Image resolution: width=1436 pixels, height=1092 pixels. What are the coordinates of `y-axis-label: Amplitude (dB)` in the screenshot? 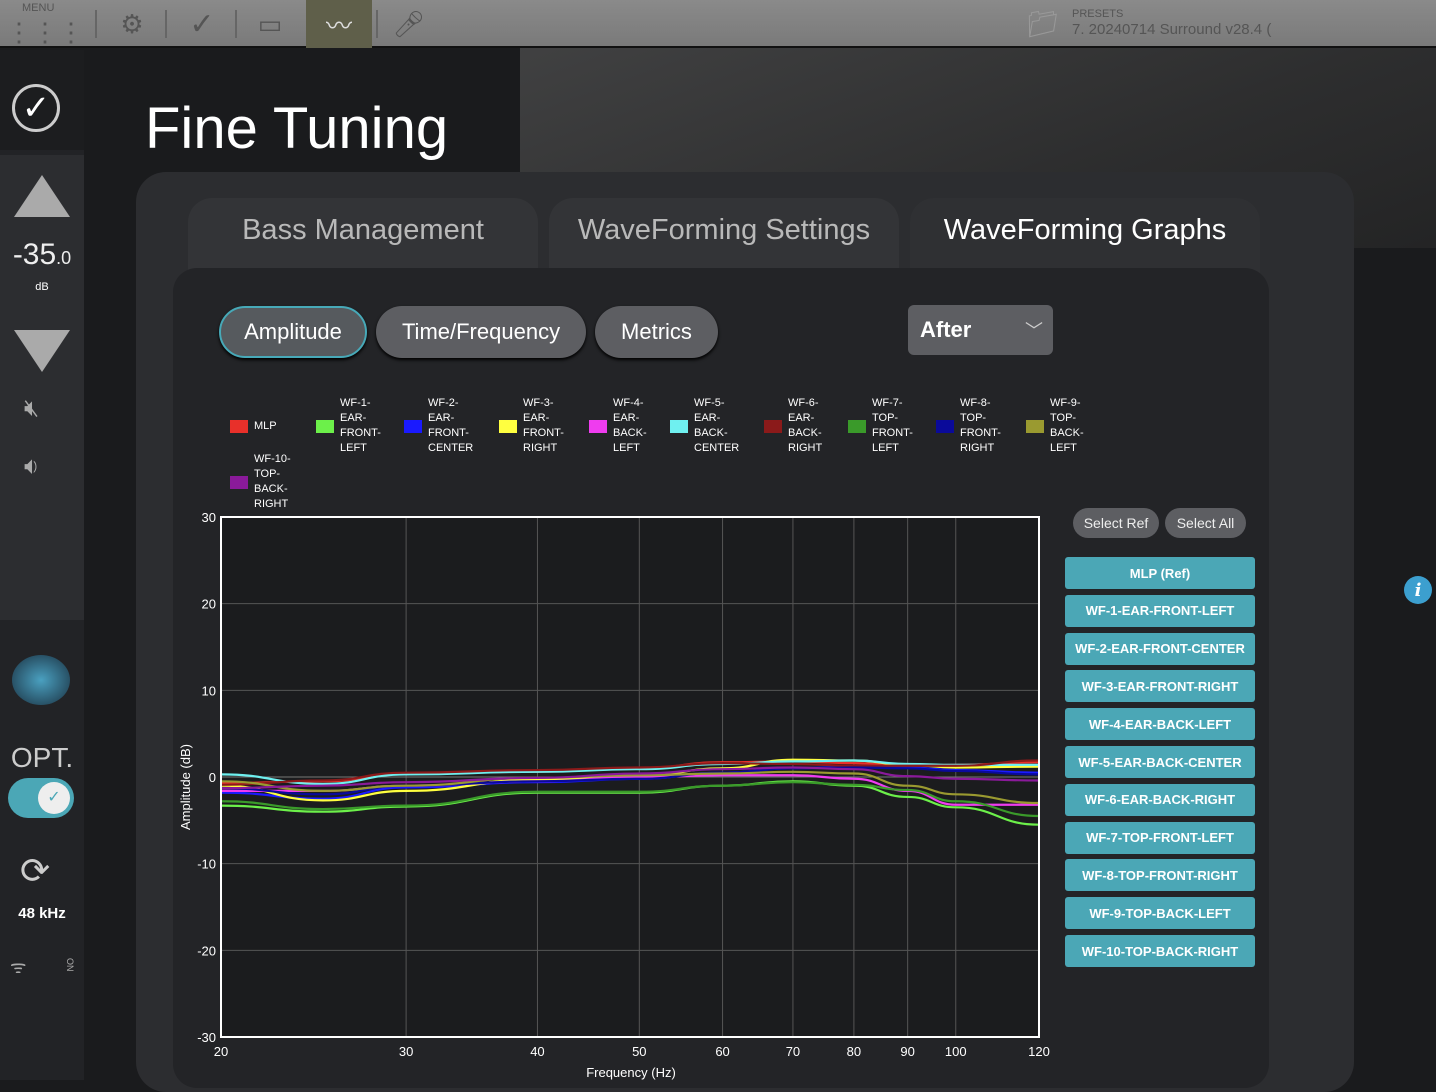 It's located at (185, 787).